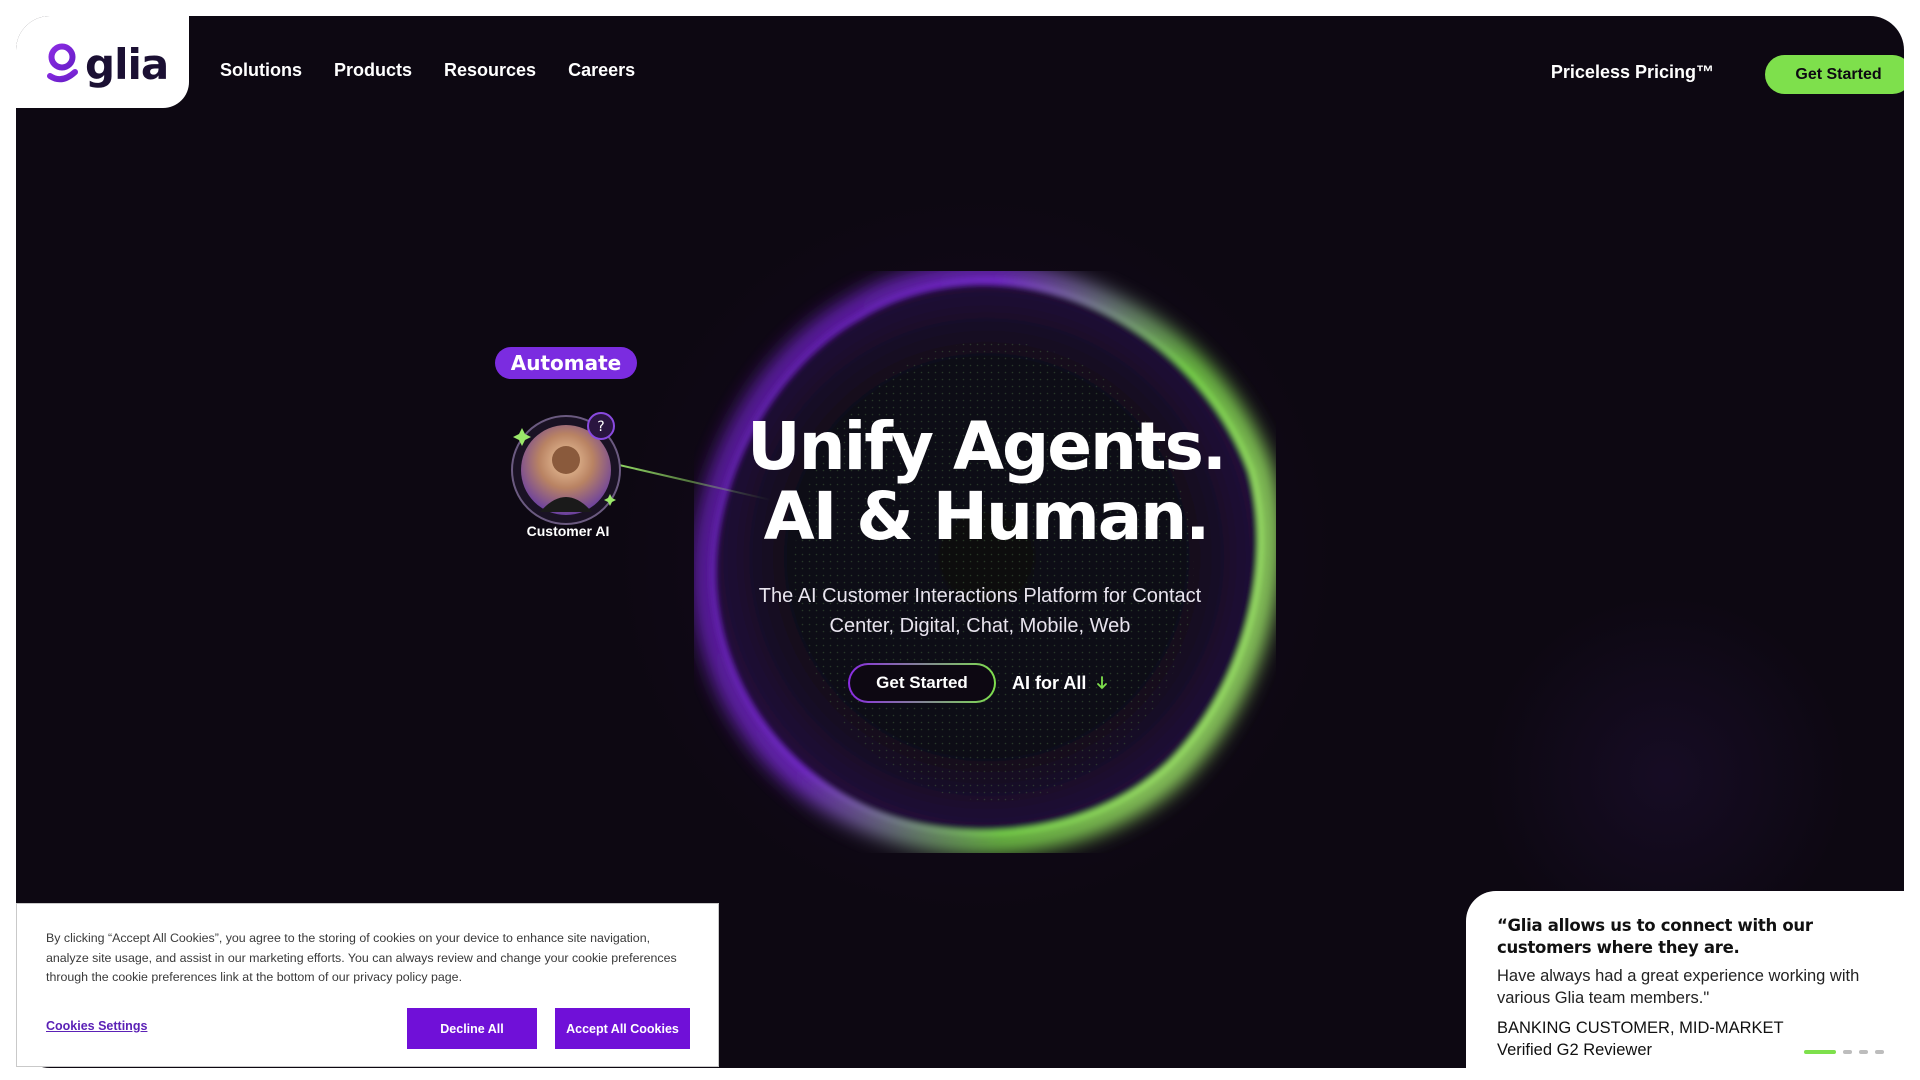  What do you see at coordinates (689, 481) in the screenshot?
I see `connector-line` at bounding box center [689, 481].